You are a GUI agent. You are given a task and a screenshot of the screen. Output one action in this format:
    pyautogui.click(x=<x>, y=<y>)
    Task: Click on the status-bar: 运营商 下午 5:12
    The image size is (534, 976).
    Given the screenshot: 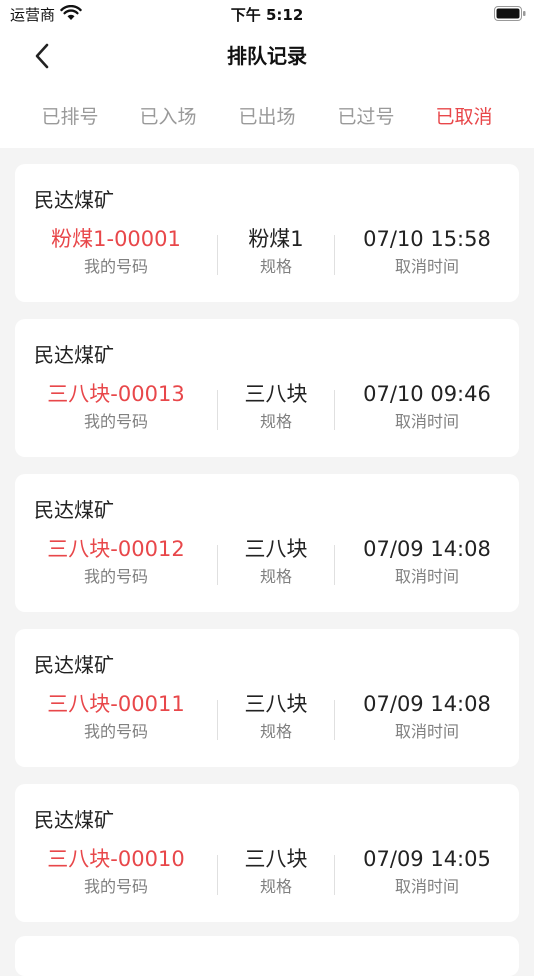 What is the action you would take?
    pyautogui.click(x=267, y=14)
    